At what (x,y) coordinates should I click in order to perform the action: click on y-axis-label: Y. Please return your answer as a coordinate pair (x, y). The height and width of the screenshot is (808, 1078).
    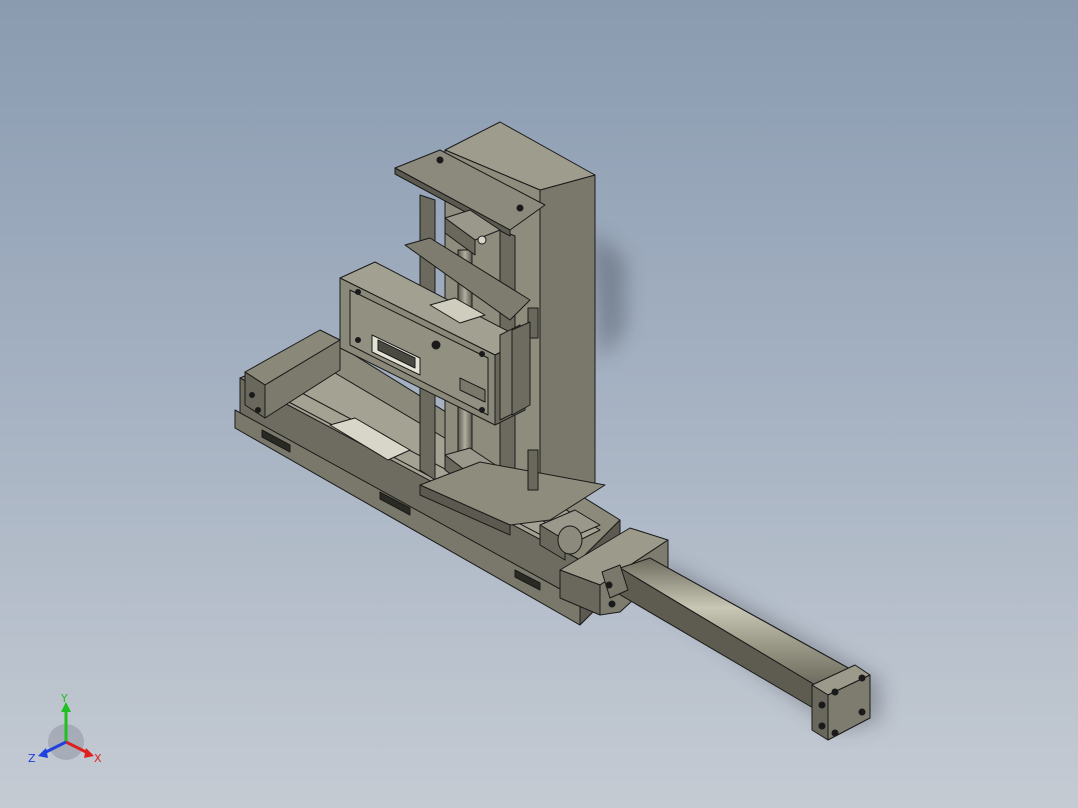
    Looking at the image, I should click on (64, 698).